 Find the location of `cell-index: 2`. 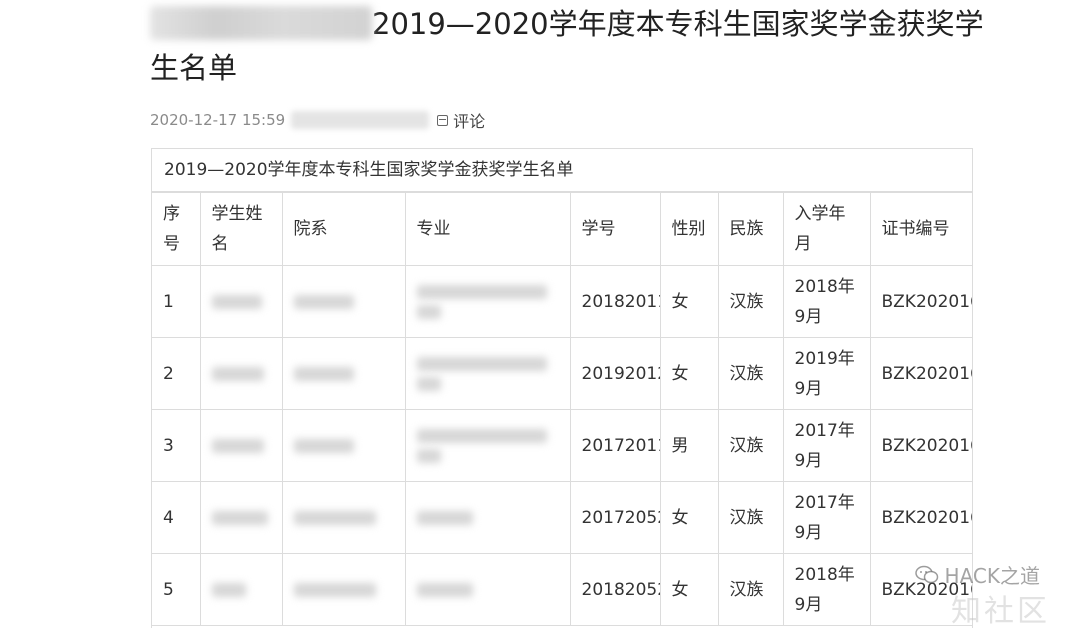

cell-index: 2 is located at coordinates (176, 373).